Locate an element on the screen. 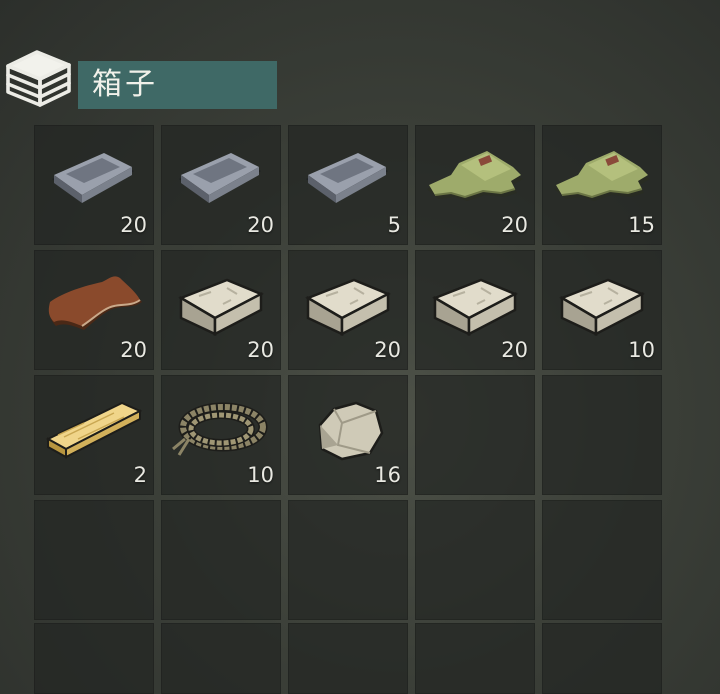 This screenshot has height=694, width=720. container-title-bar: 箱子 is located at coordinates (177, 85).